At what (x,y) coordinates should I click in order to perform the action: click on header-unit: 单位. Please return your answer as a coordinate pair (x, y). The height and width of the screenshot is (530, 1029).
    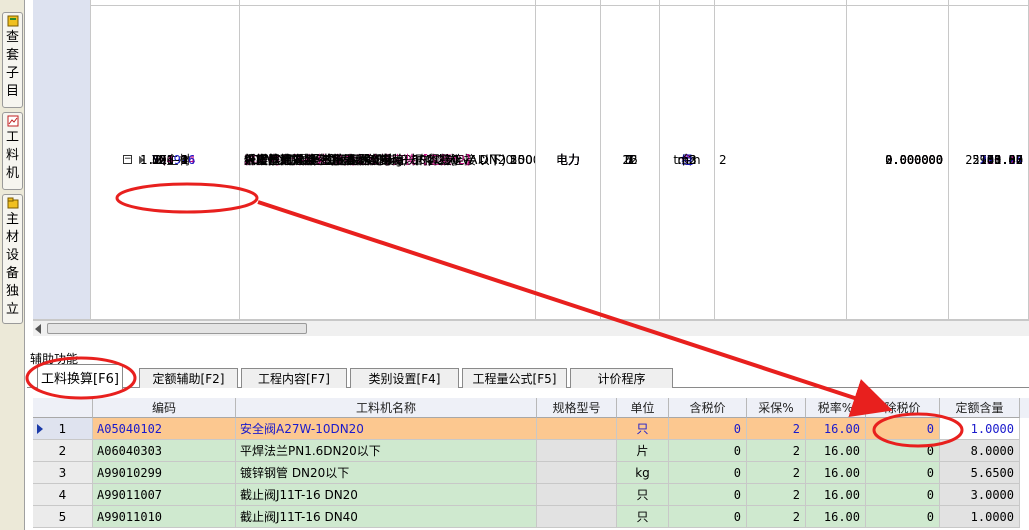
    Looking at the image, I should click on (643, 408).